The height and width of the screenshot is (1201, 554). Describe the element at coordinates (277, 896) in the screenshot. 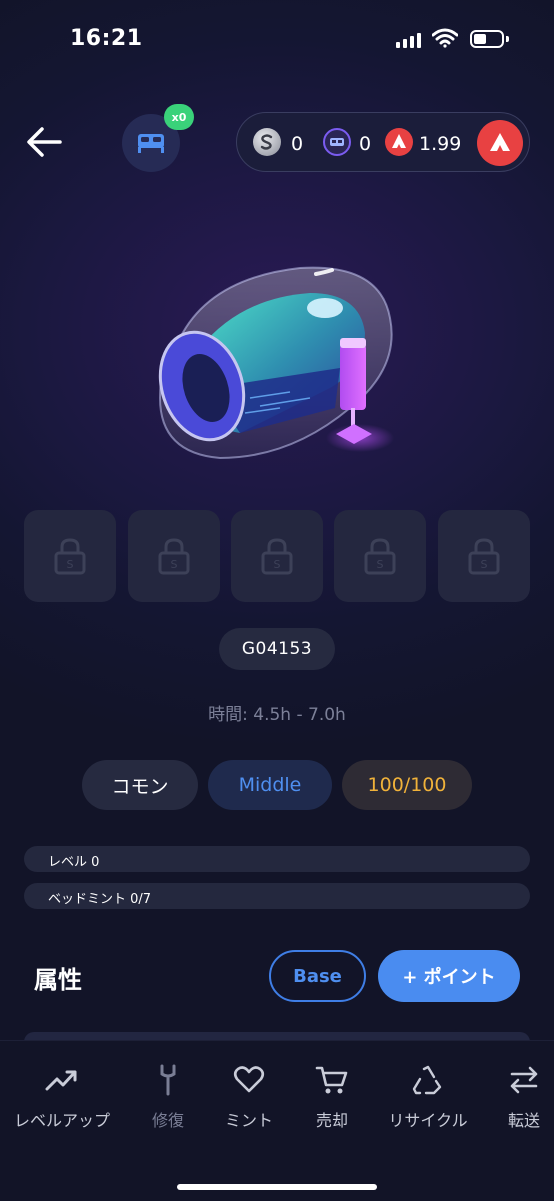

I see `bedmint-progress-bar: ベッドミント 0/7` at that location.